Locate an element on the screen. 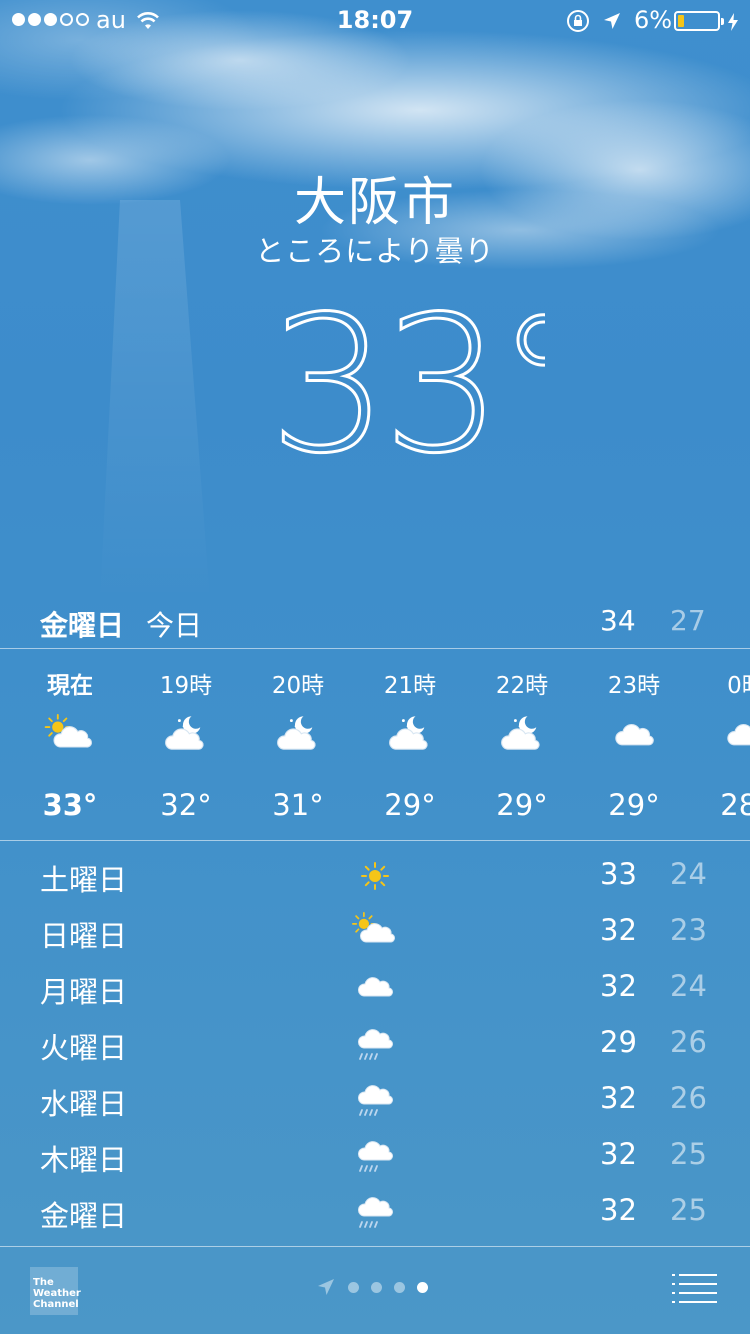  current-condition: ところにより曇り is located at coordinates (375, 251).